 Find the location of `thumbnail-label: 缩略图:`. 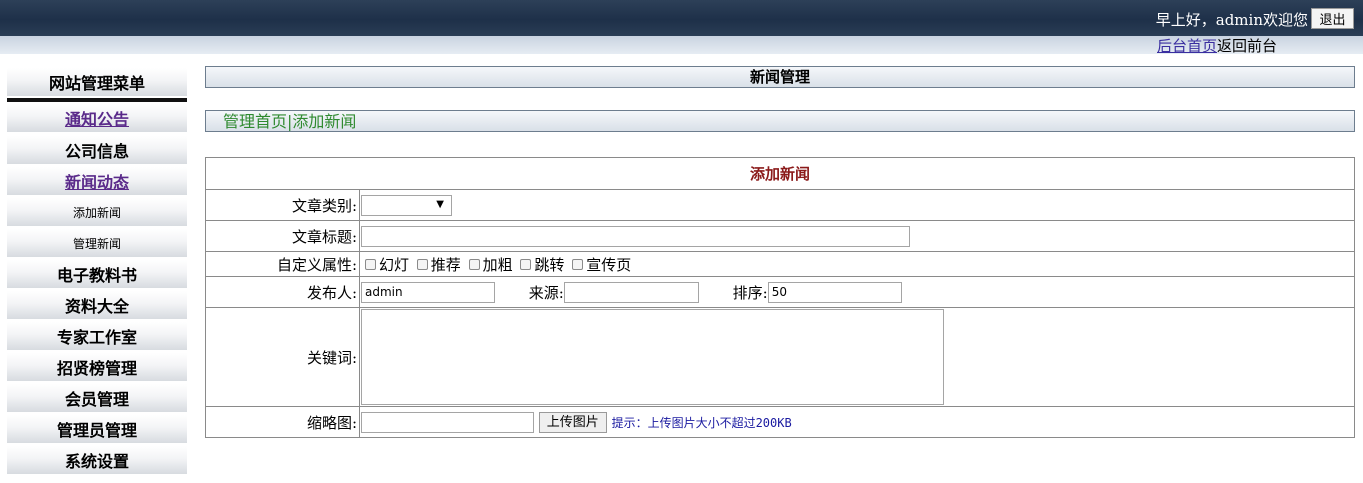

thumbnail-label: 缩略图: is located at coordinates (282, 422).